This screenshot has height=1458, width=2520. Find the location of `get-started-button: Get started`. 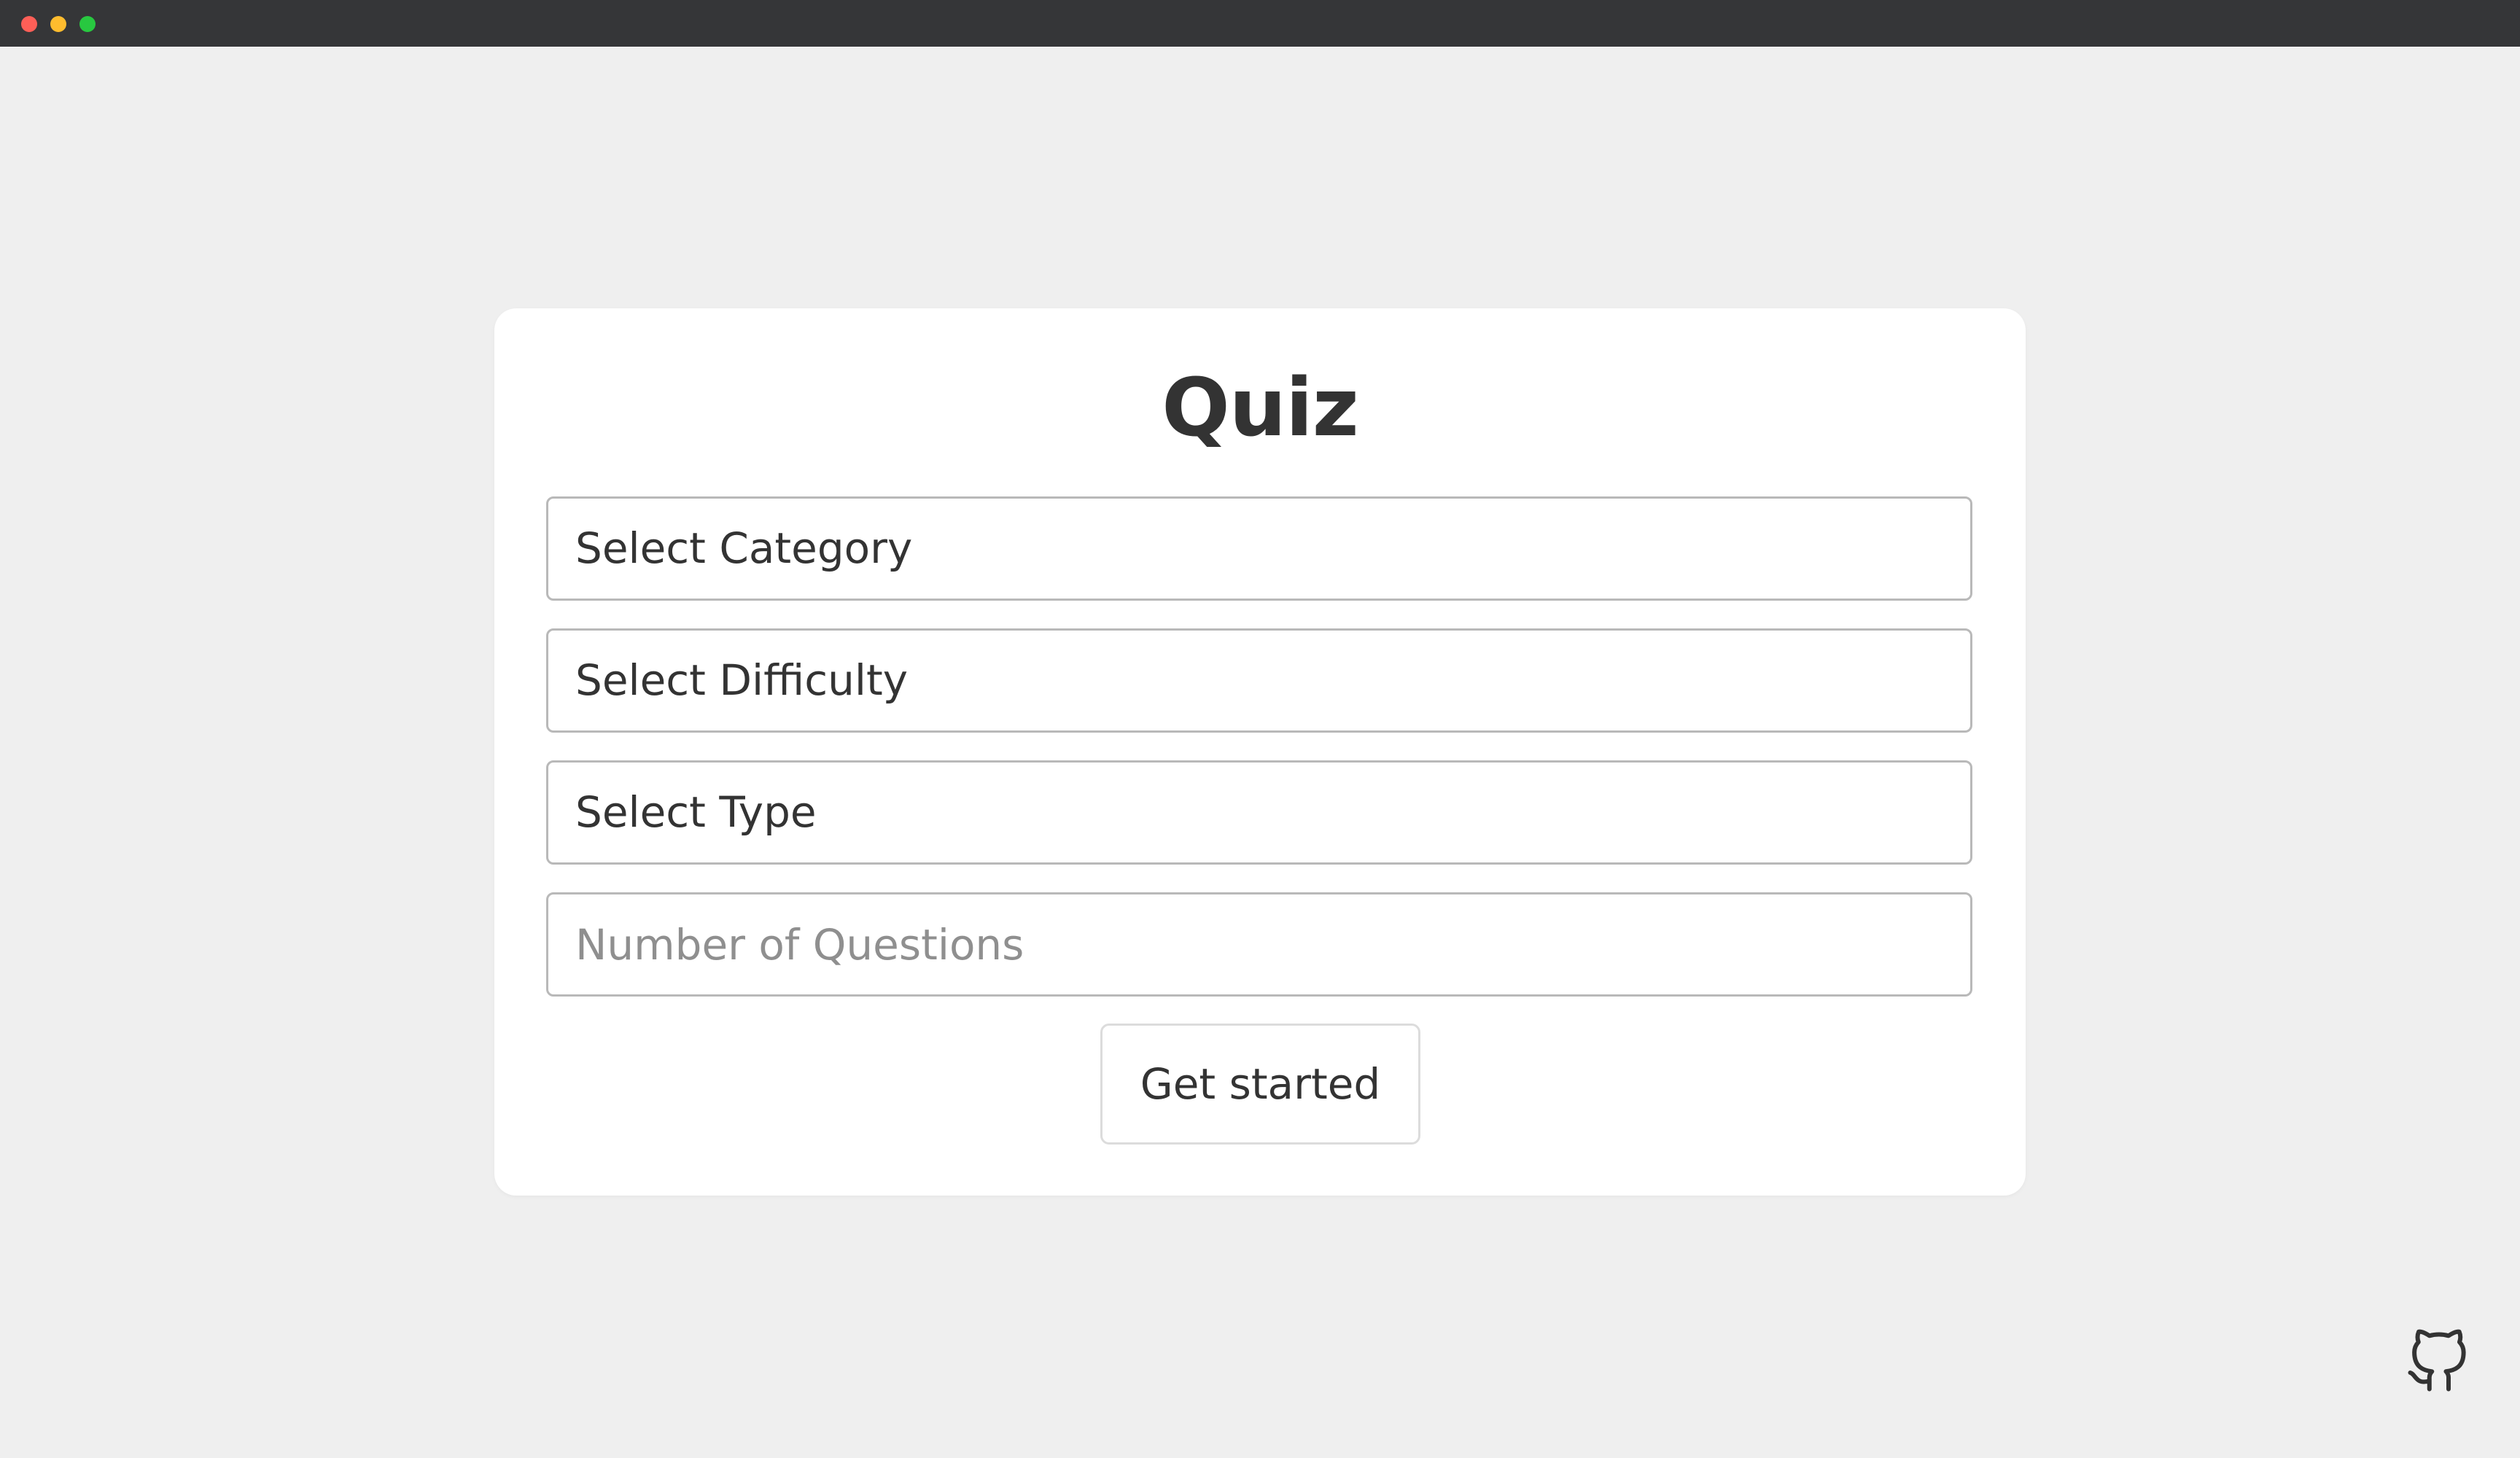

get-started-button: Get started is located at coordinates (1260, 1084).